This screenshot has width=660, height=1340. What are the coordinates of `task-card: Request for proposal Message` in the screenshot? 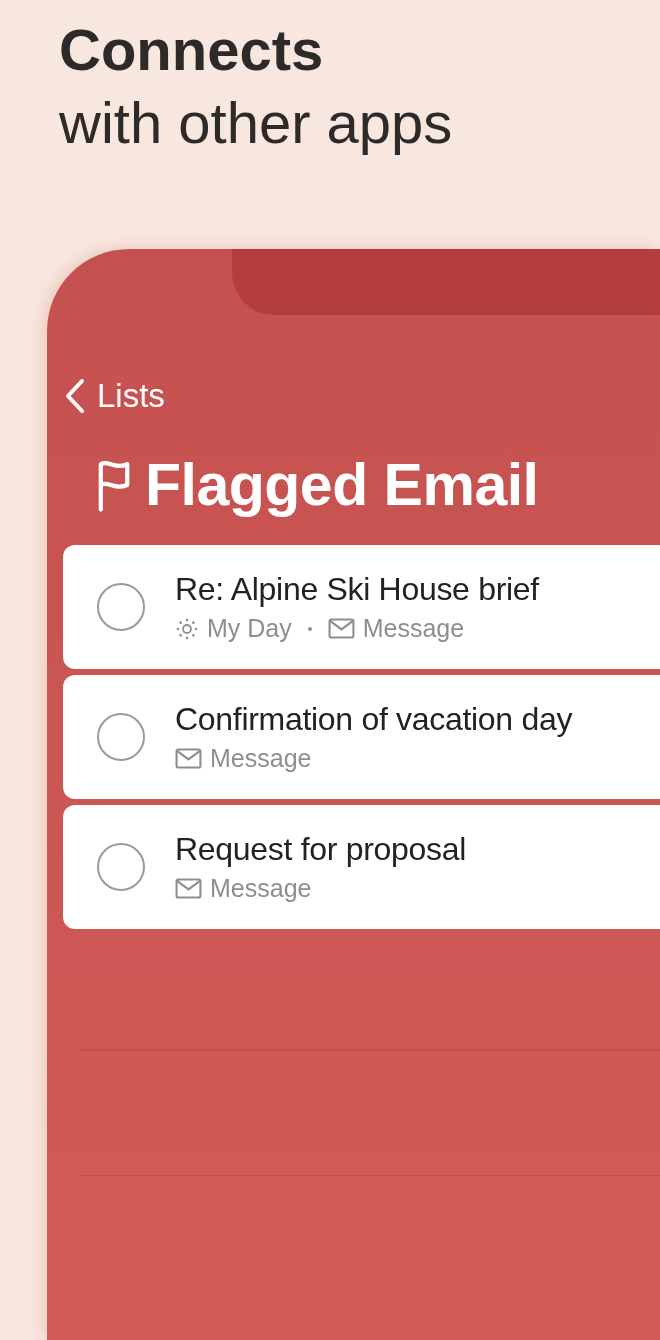 It's located at (361, 867).